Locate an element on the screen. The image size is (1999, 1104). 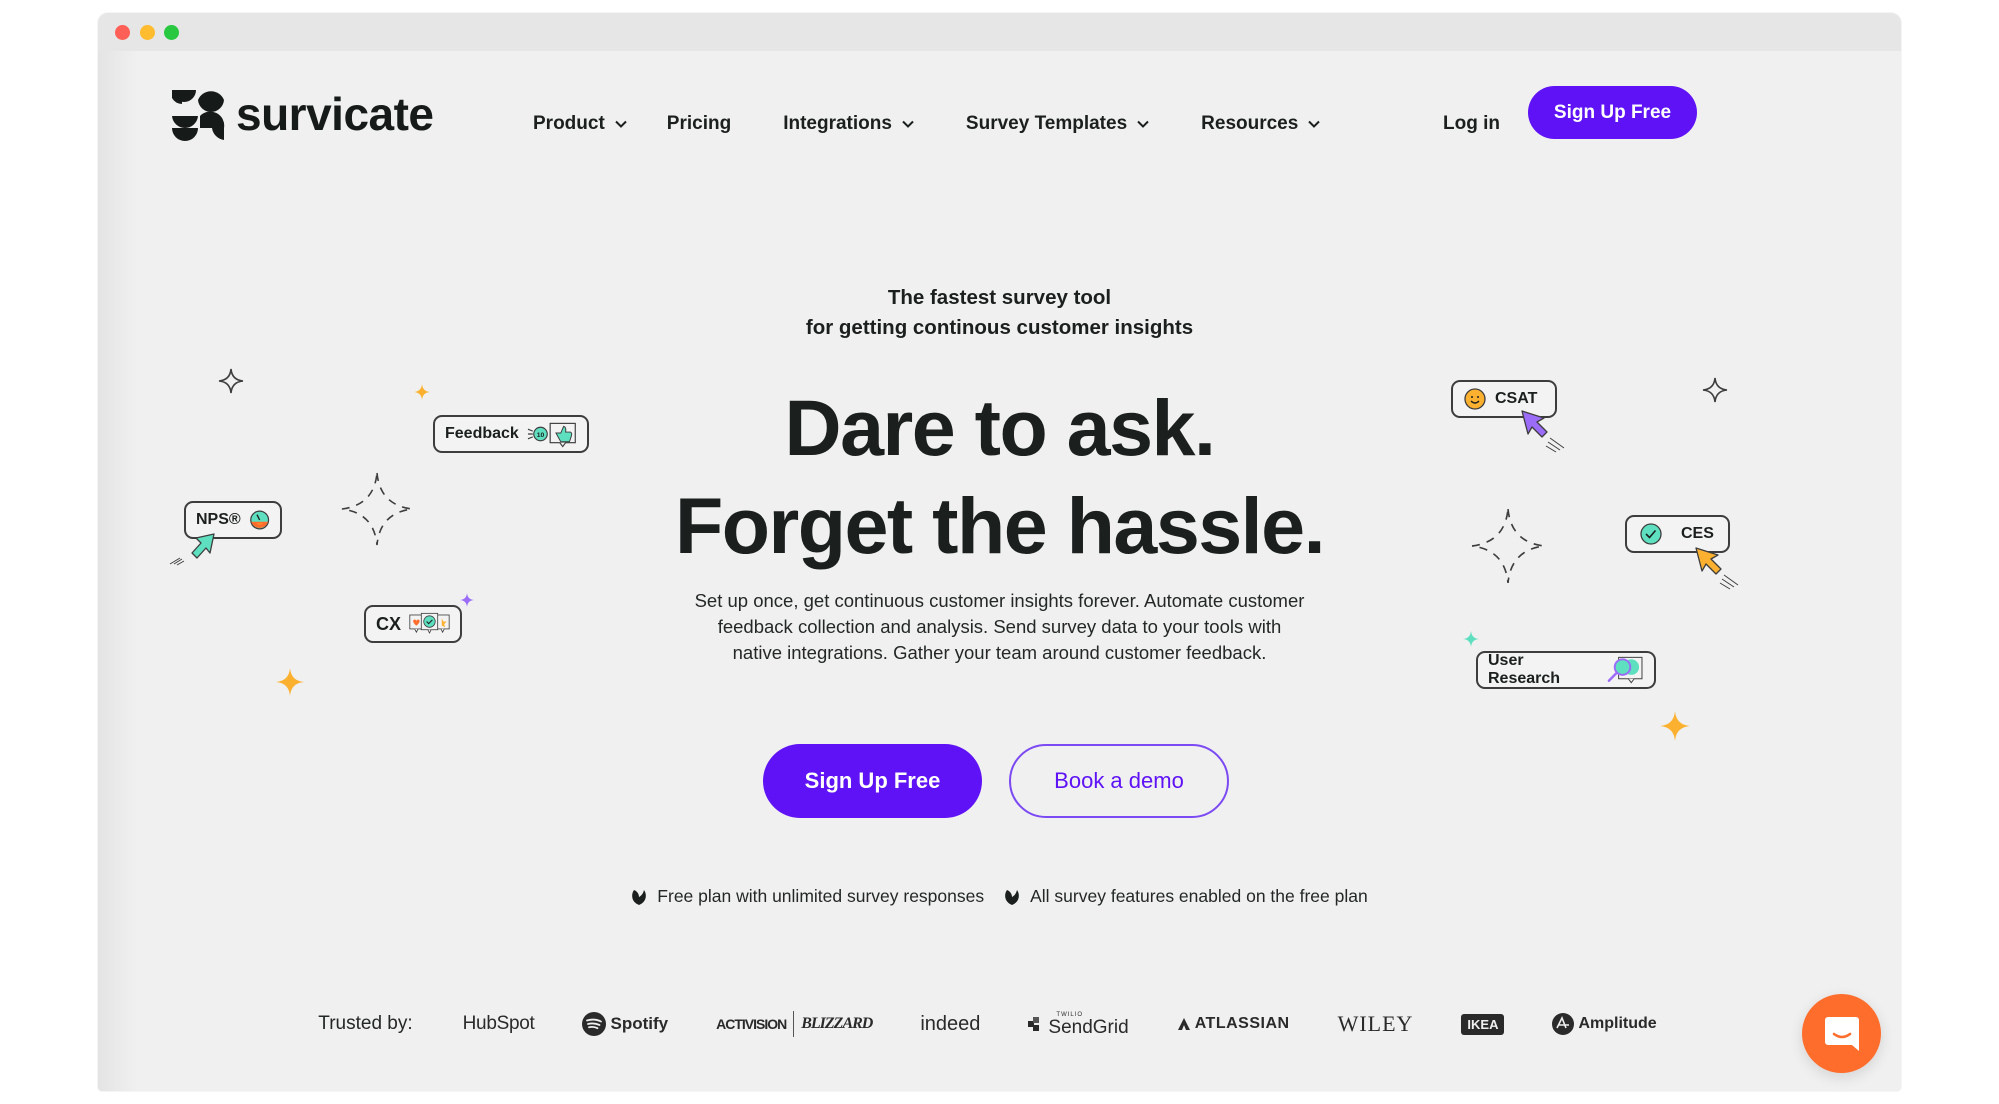
nav-integrations: Integrations is located at coordinates (848, 124).